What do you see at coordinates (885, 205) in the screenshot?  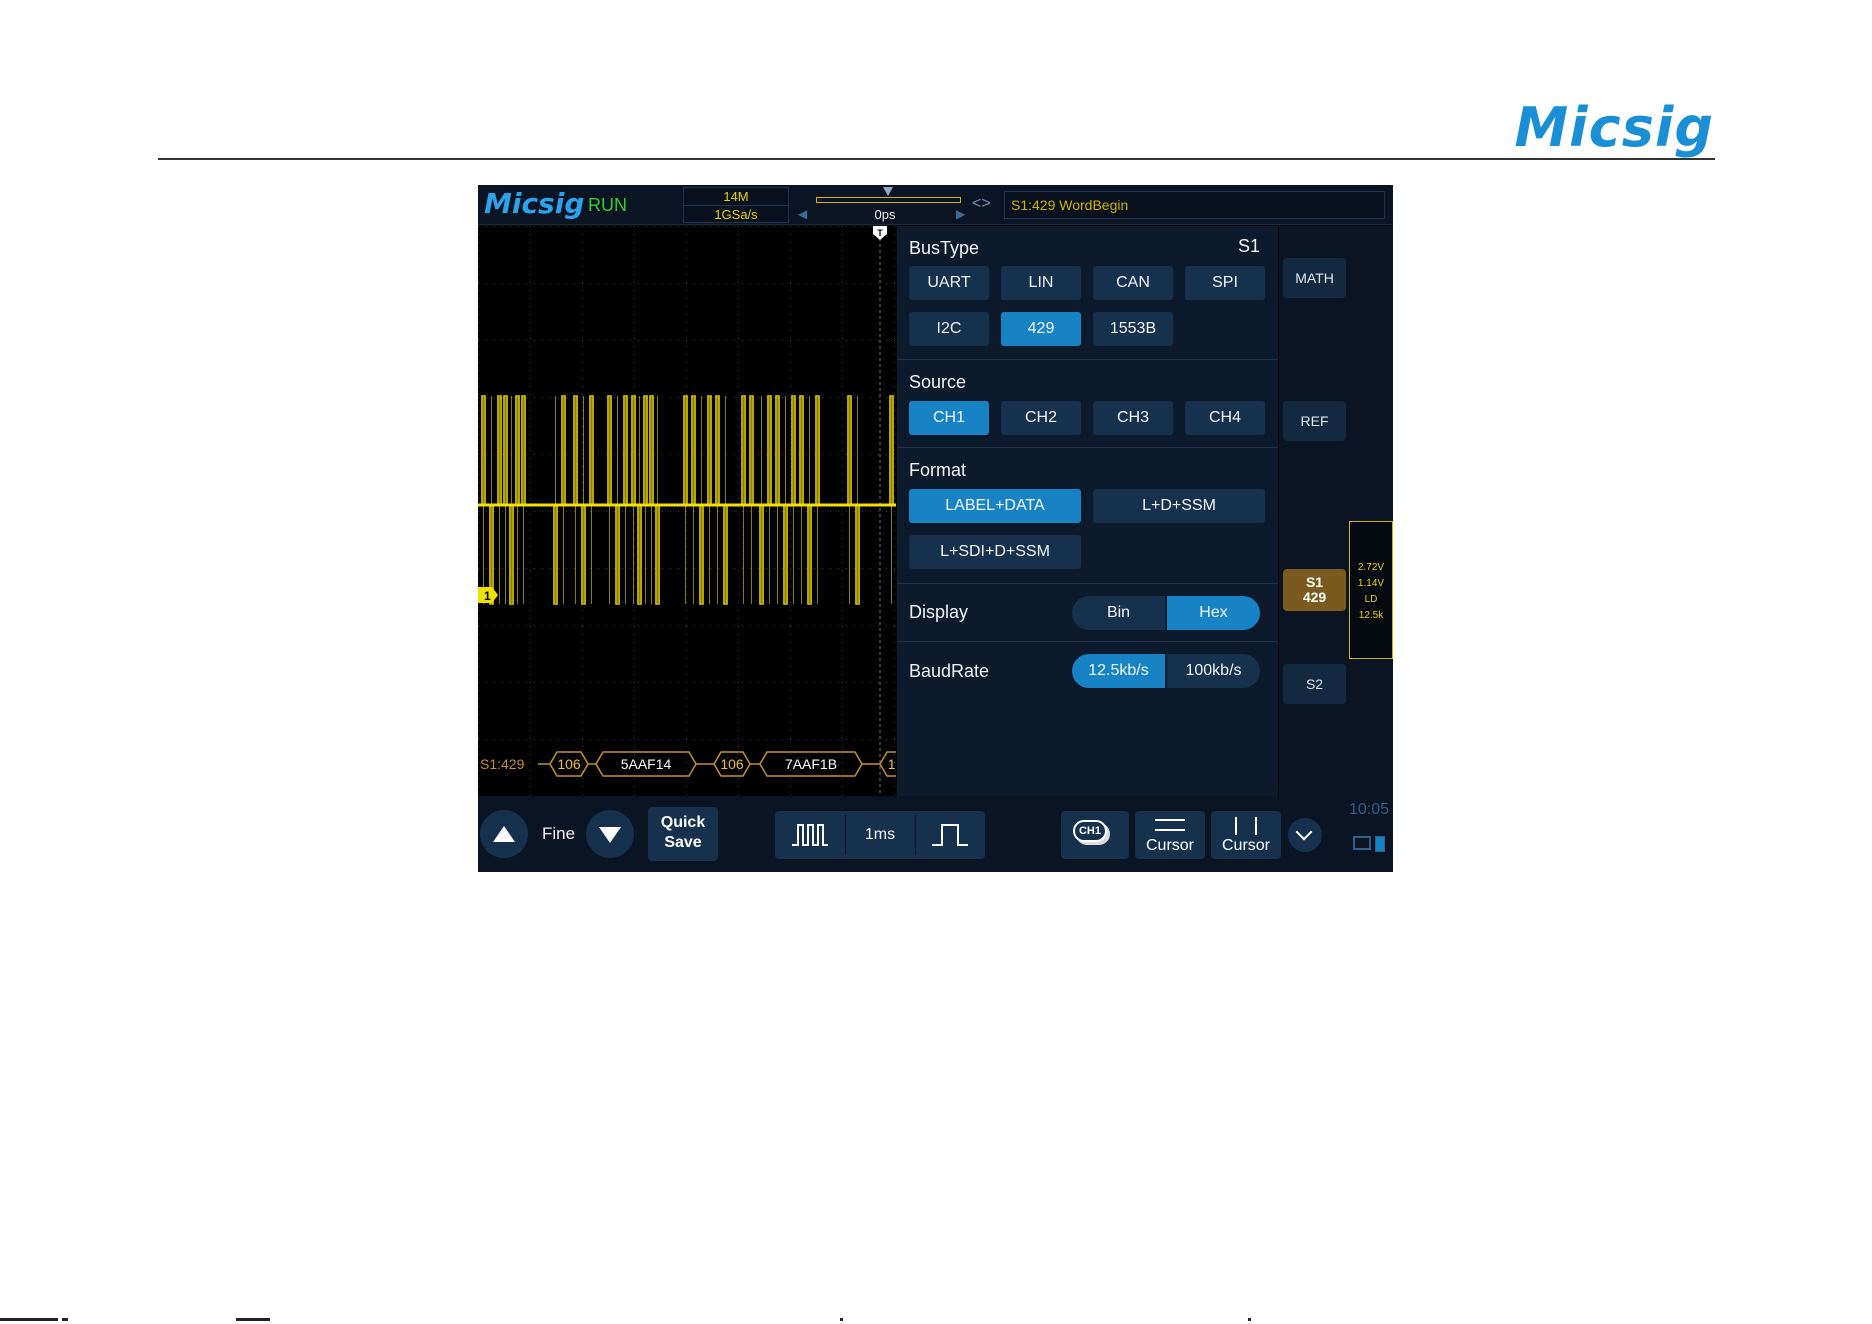 I see `time-offset-indicator: 0ps` at bounding box center [885, 205].